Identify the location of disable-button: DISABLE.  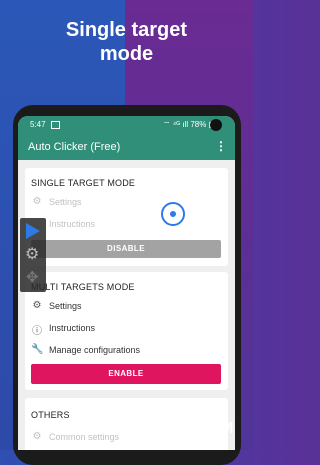
(126, 249).